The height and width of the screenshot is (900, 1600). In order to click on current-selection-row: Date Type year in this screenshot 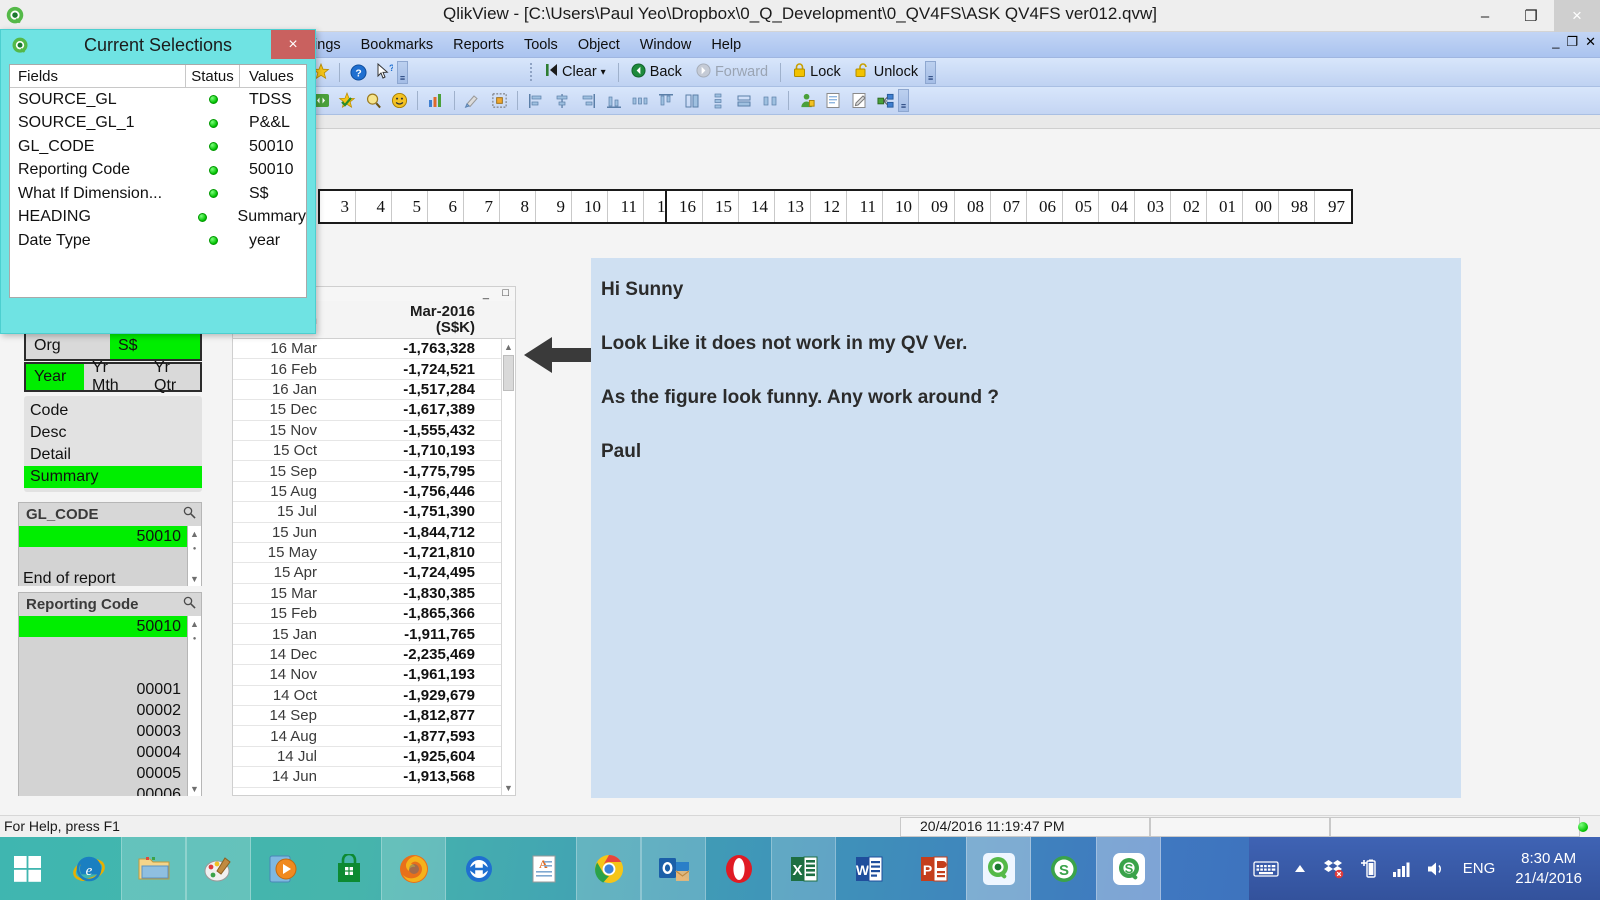, I will do `click(158, 241)`.